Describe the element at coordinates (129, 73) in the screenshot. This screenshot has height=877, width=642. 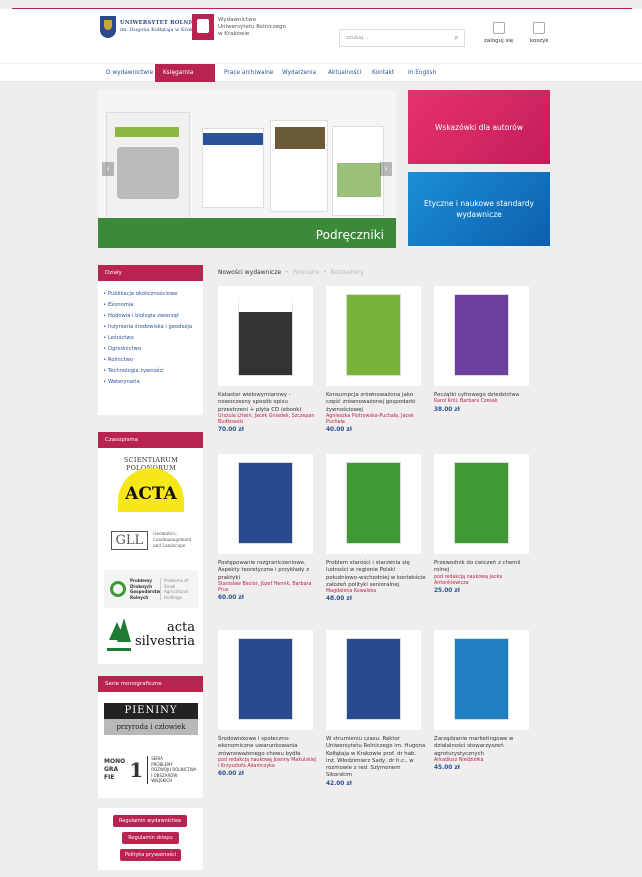
I see `nav-item-about: O wydawnictwie` at that location.